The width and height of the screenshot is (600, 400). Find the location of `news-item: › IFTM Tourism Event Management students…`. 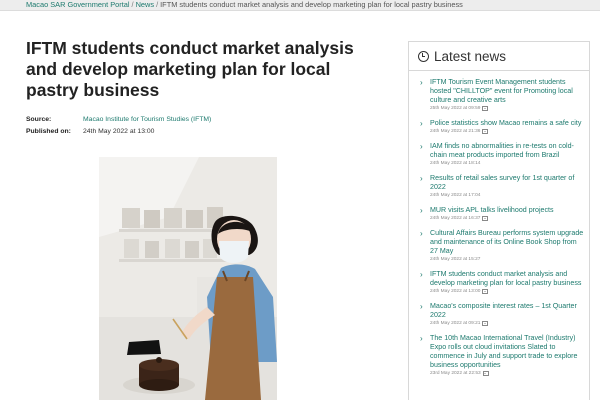

news-item: › IFTM Tourism Event Management students… is located at coordinates (502, 95).